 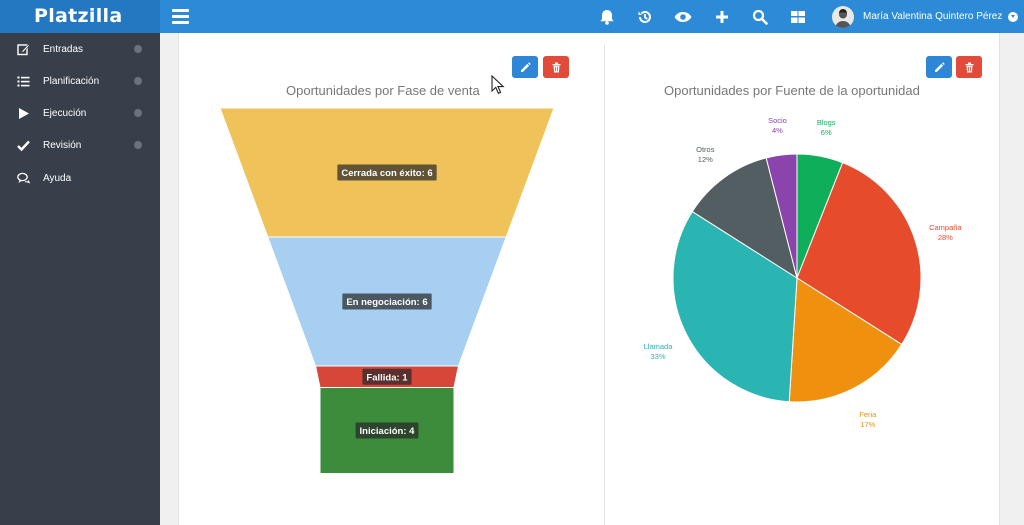 I want to click on funnel-stage-label: Fallida: 1, so click(x=387, y=376).